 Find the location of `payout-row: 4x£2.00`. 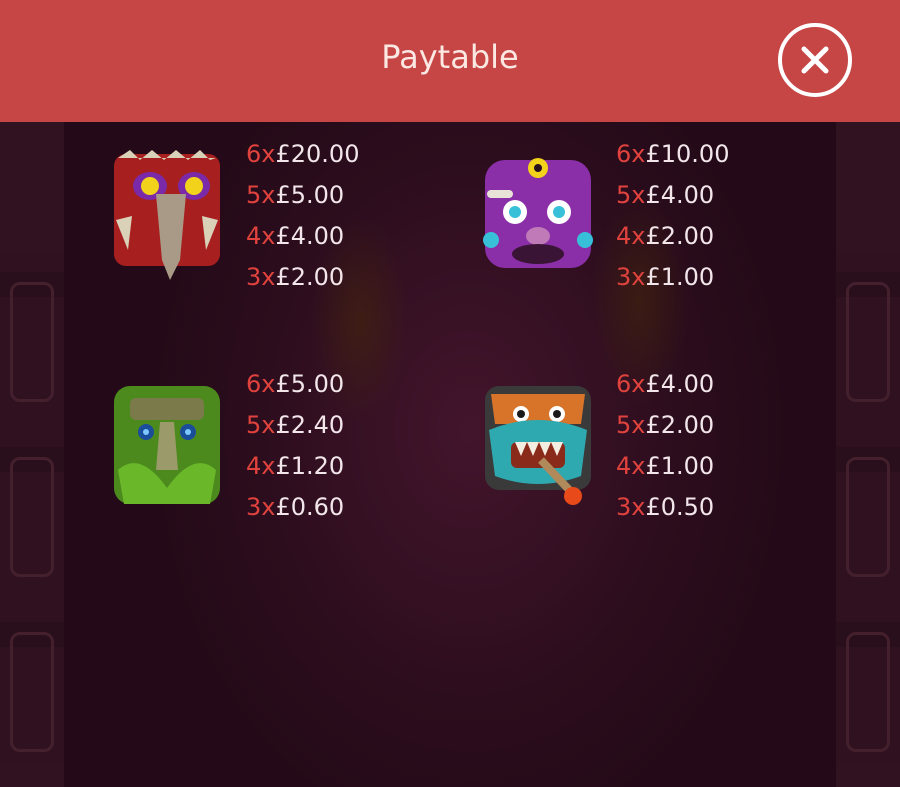

payout-row: 4x£2.00 is located at coordinates (665, 236).